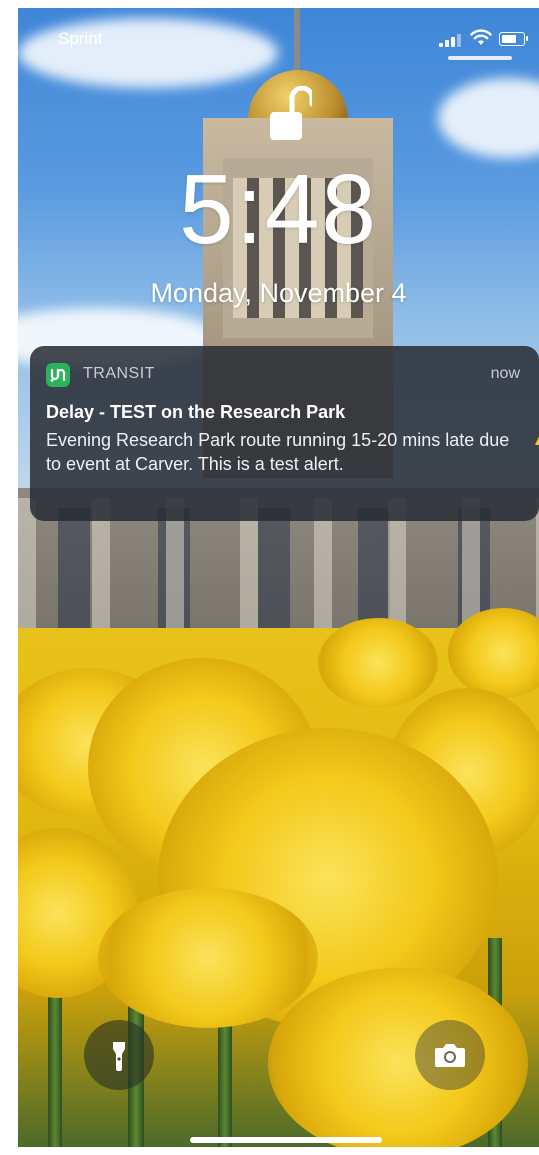  Describe the element at coordinates (278, 209) in the screenshot. I see `lock-screen-time: 5:48` at that location.